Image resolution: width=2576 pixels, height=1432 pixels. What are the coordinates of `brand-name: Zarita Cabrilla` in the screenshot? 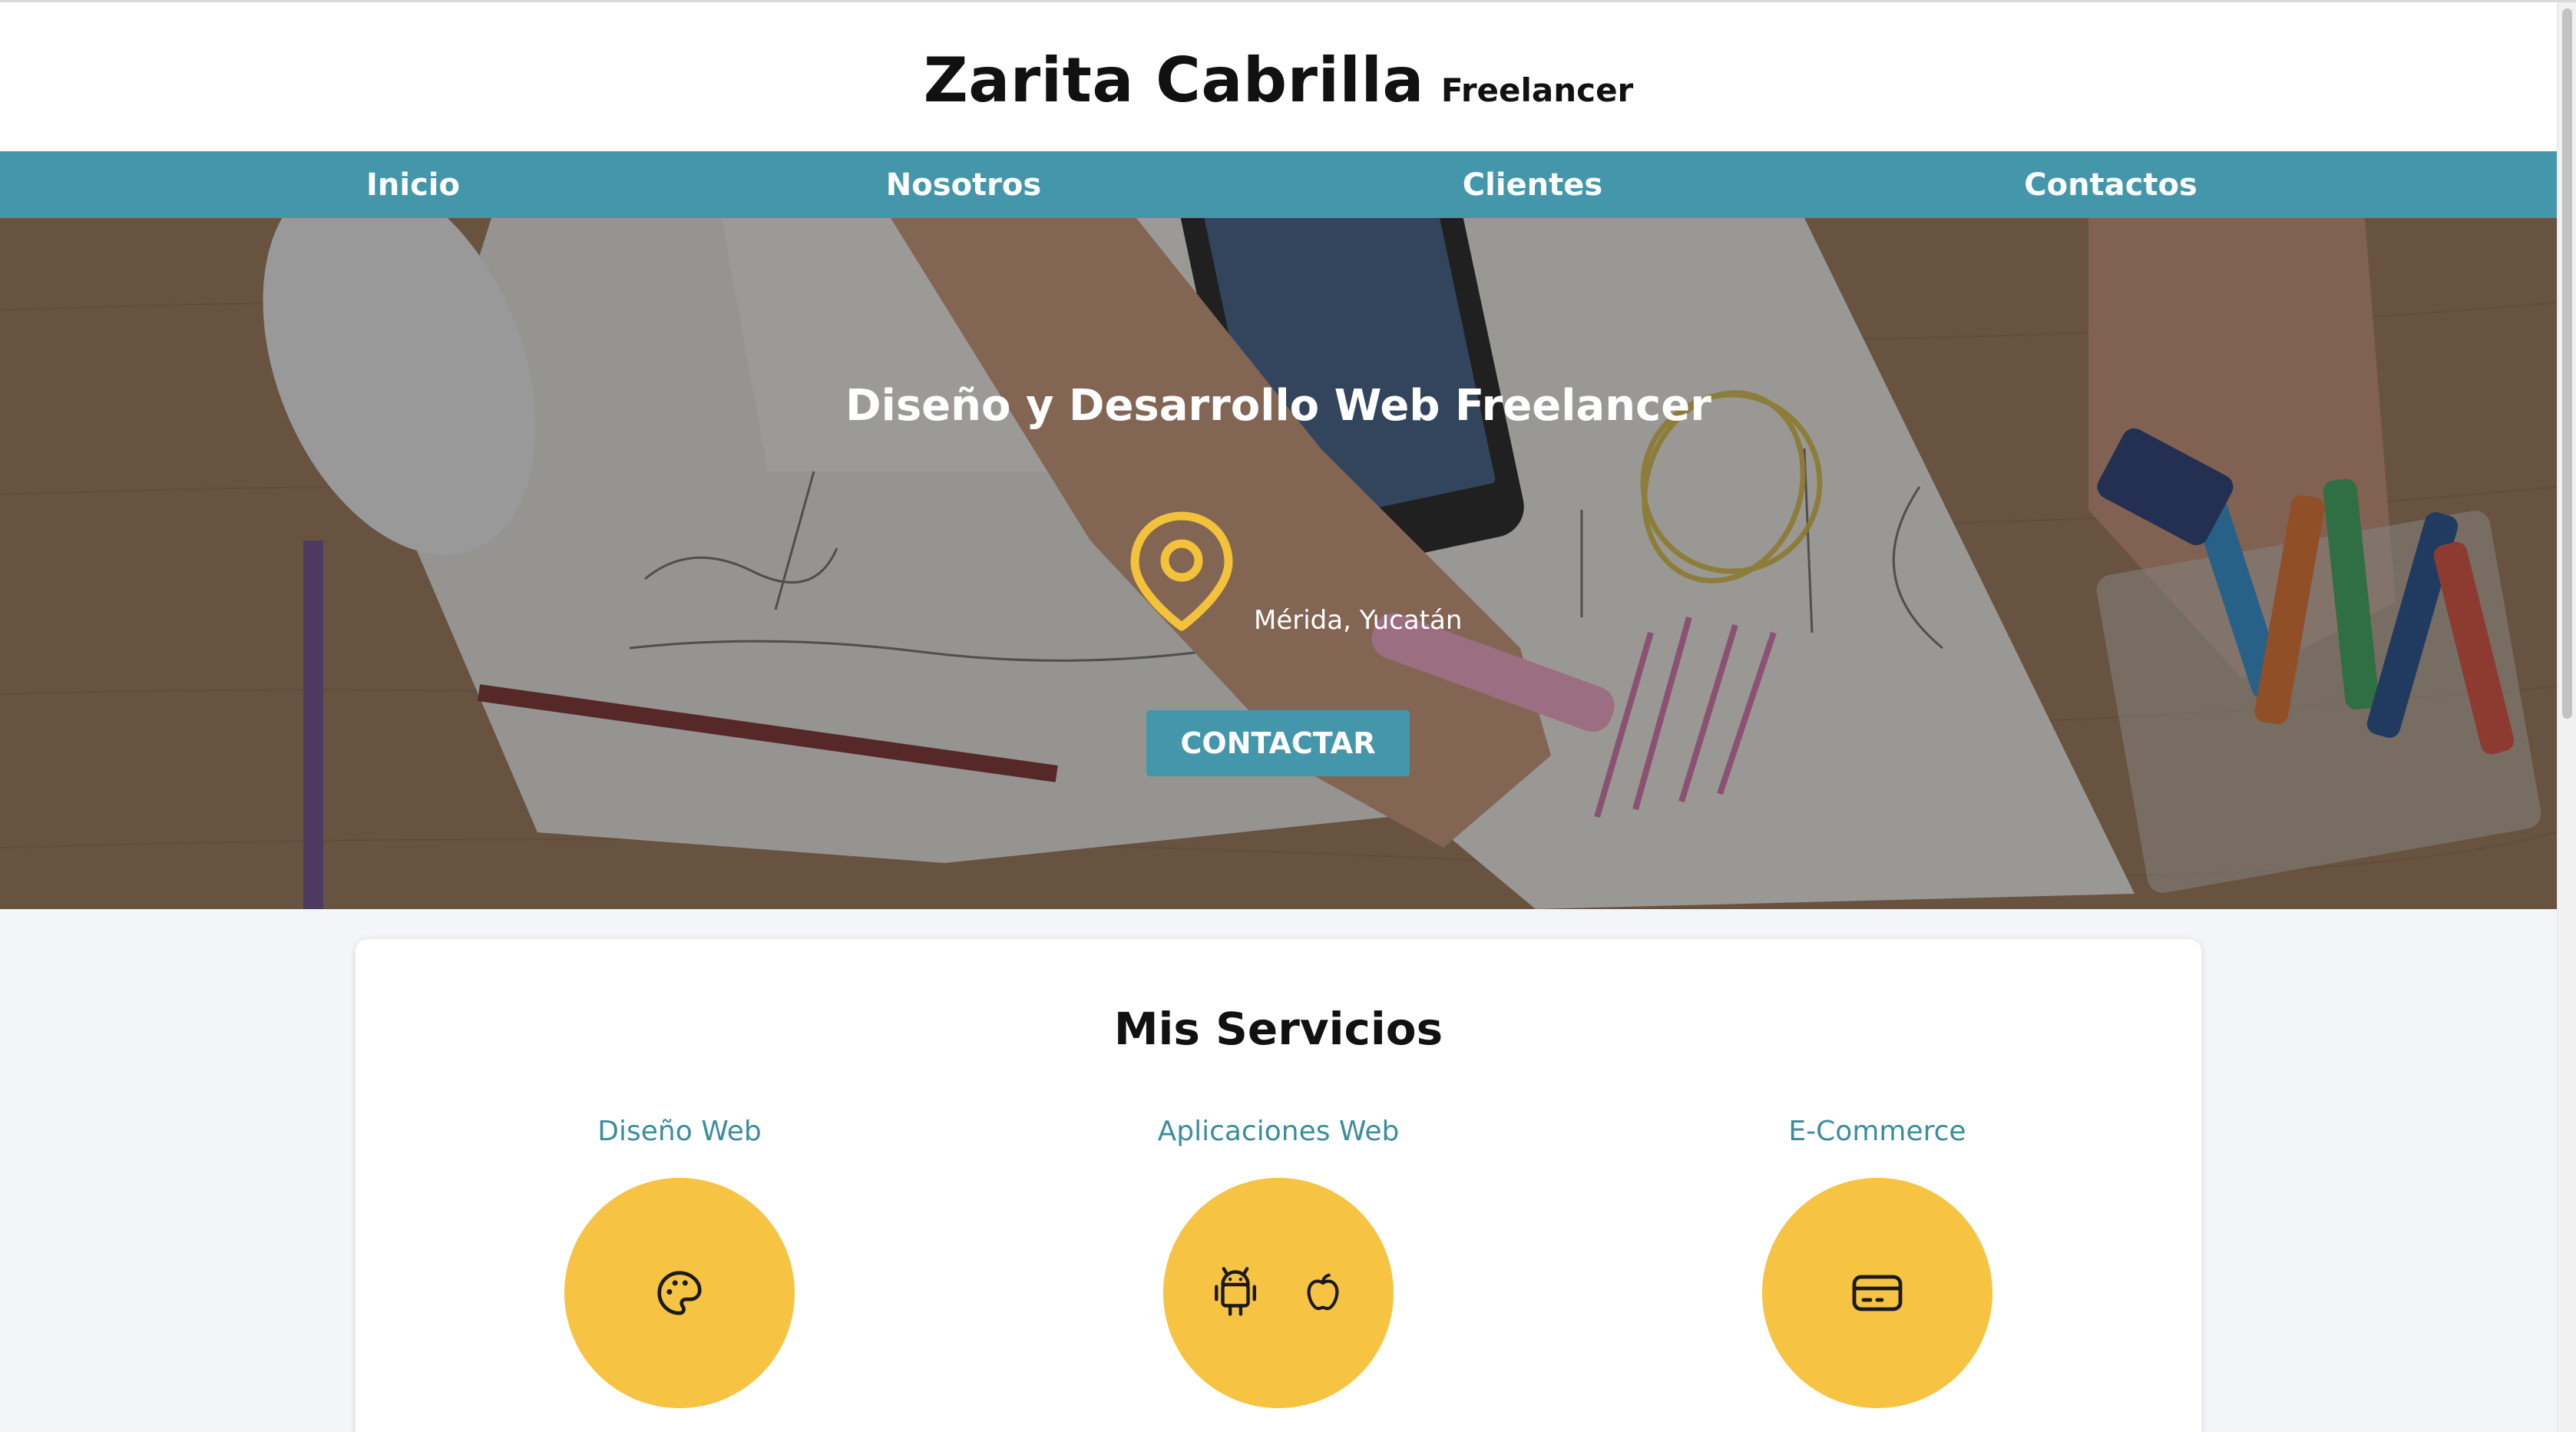 It's located at (1173, 80).